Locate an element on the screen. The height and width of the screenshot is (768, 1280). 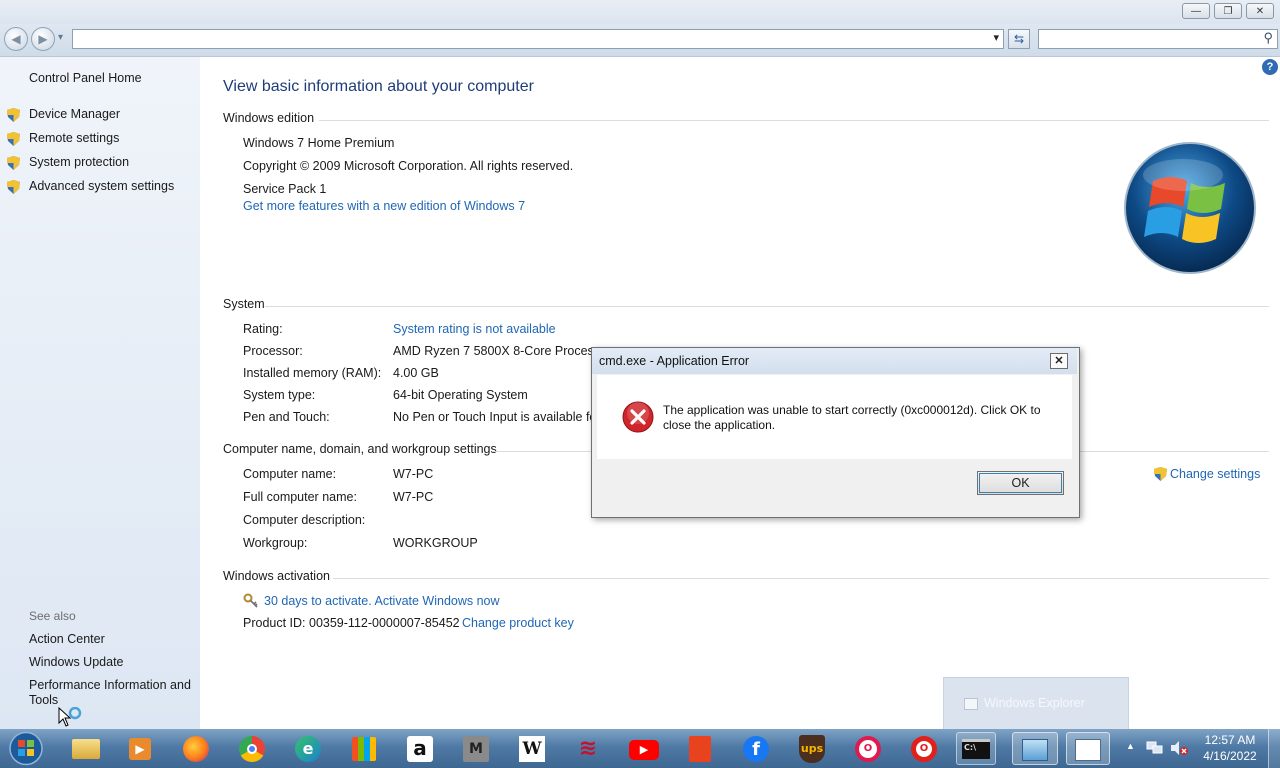
windows-logo is located at coordinates (1190, 208).